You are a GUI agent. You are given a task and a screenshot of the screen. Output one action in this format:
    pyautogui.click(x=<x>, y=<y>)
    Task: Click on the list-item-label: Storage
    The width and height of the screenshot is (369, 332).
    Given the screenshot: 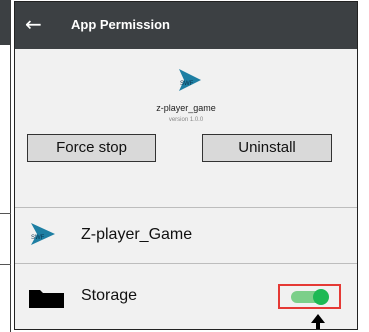 What is the action you would take?
    pyautogui.click(x=109, y=295)
    